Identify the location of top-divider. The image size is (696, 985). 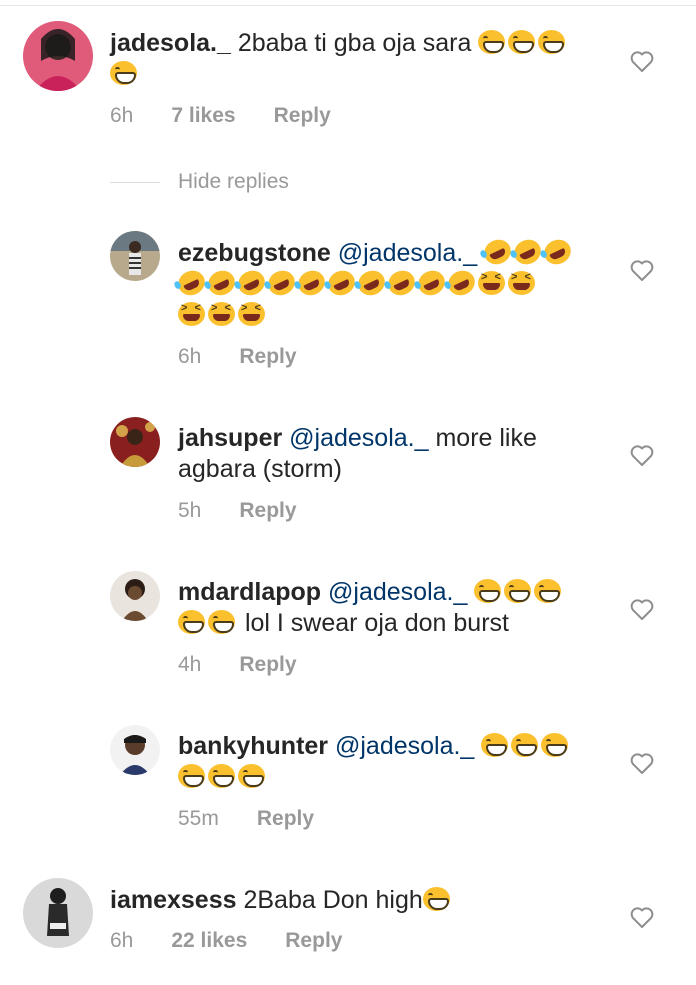
(348, 3).